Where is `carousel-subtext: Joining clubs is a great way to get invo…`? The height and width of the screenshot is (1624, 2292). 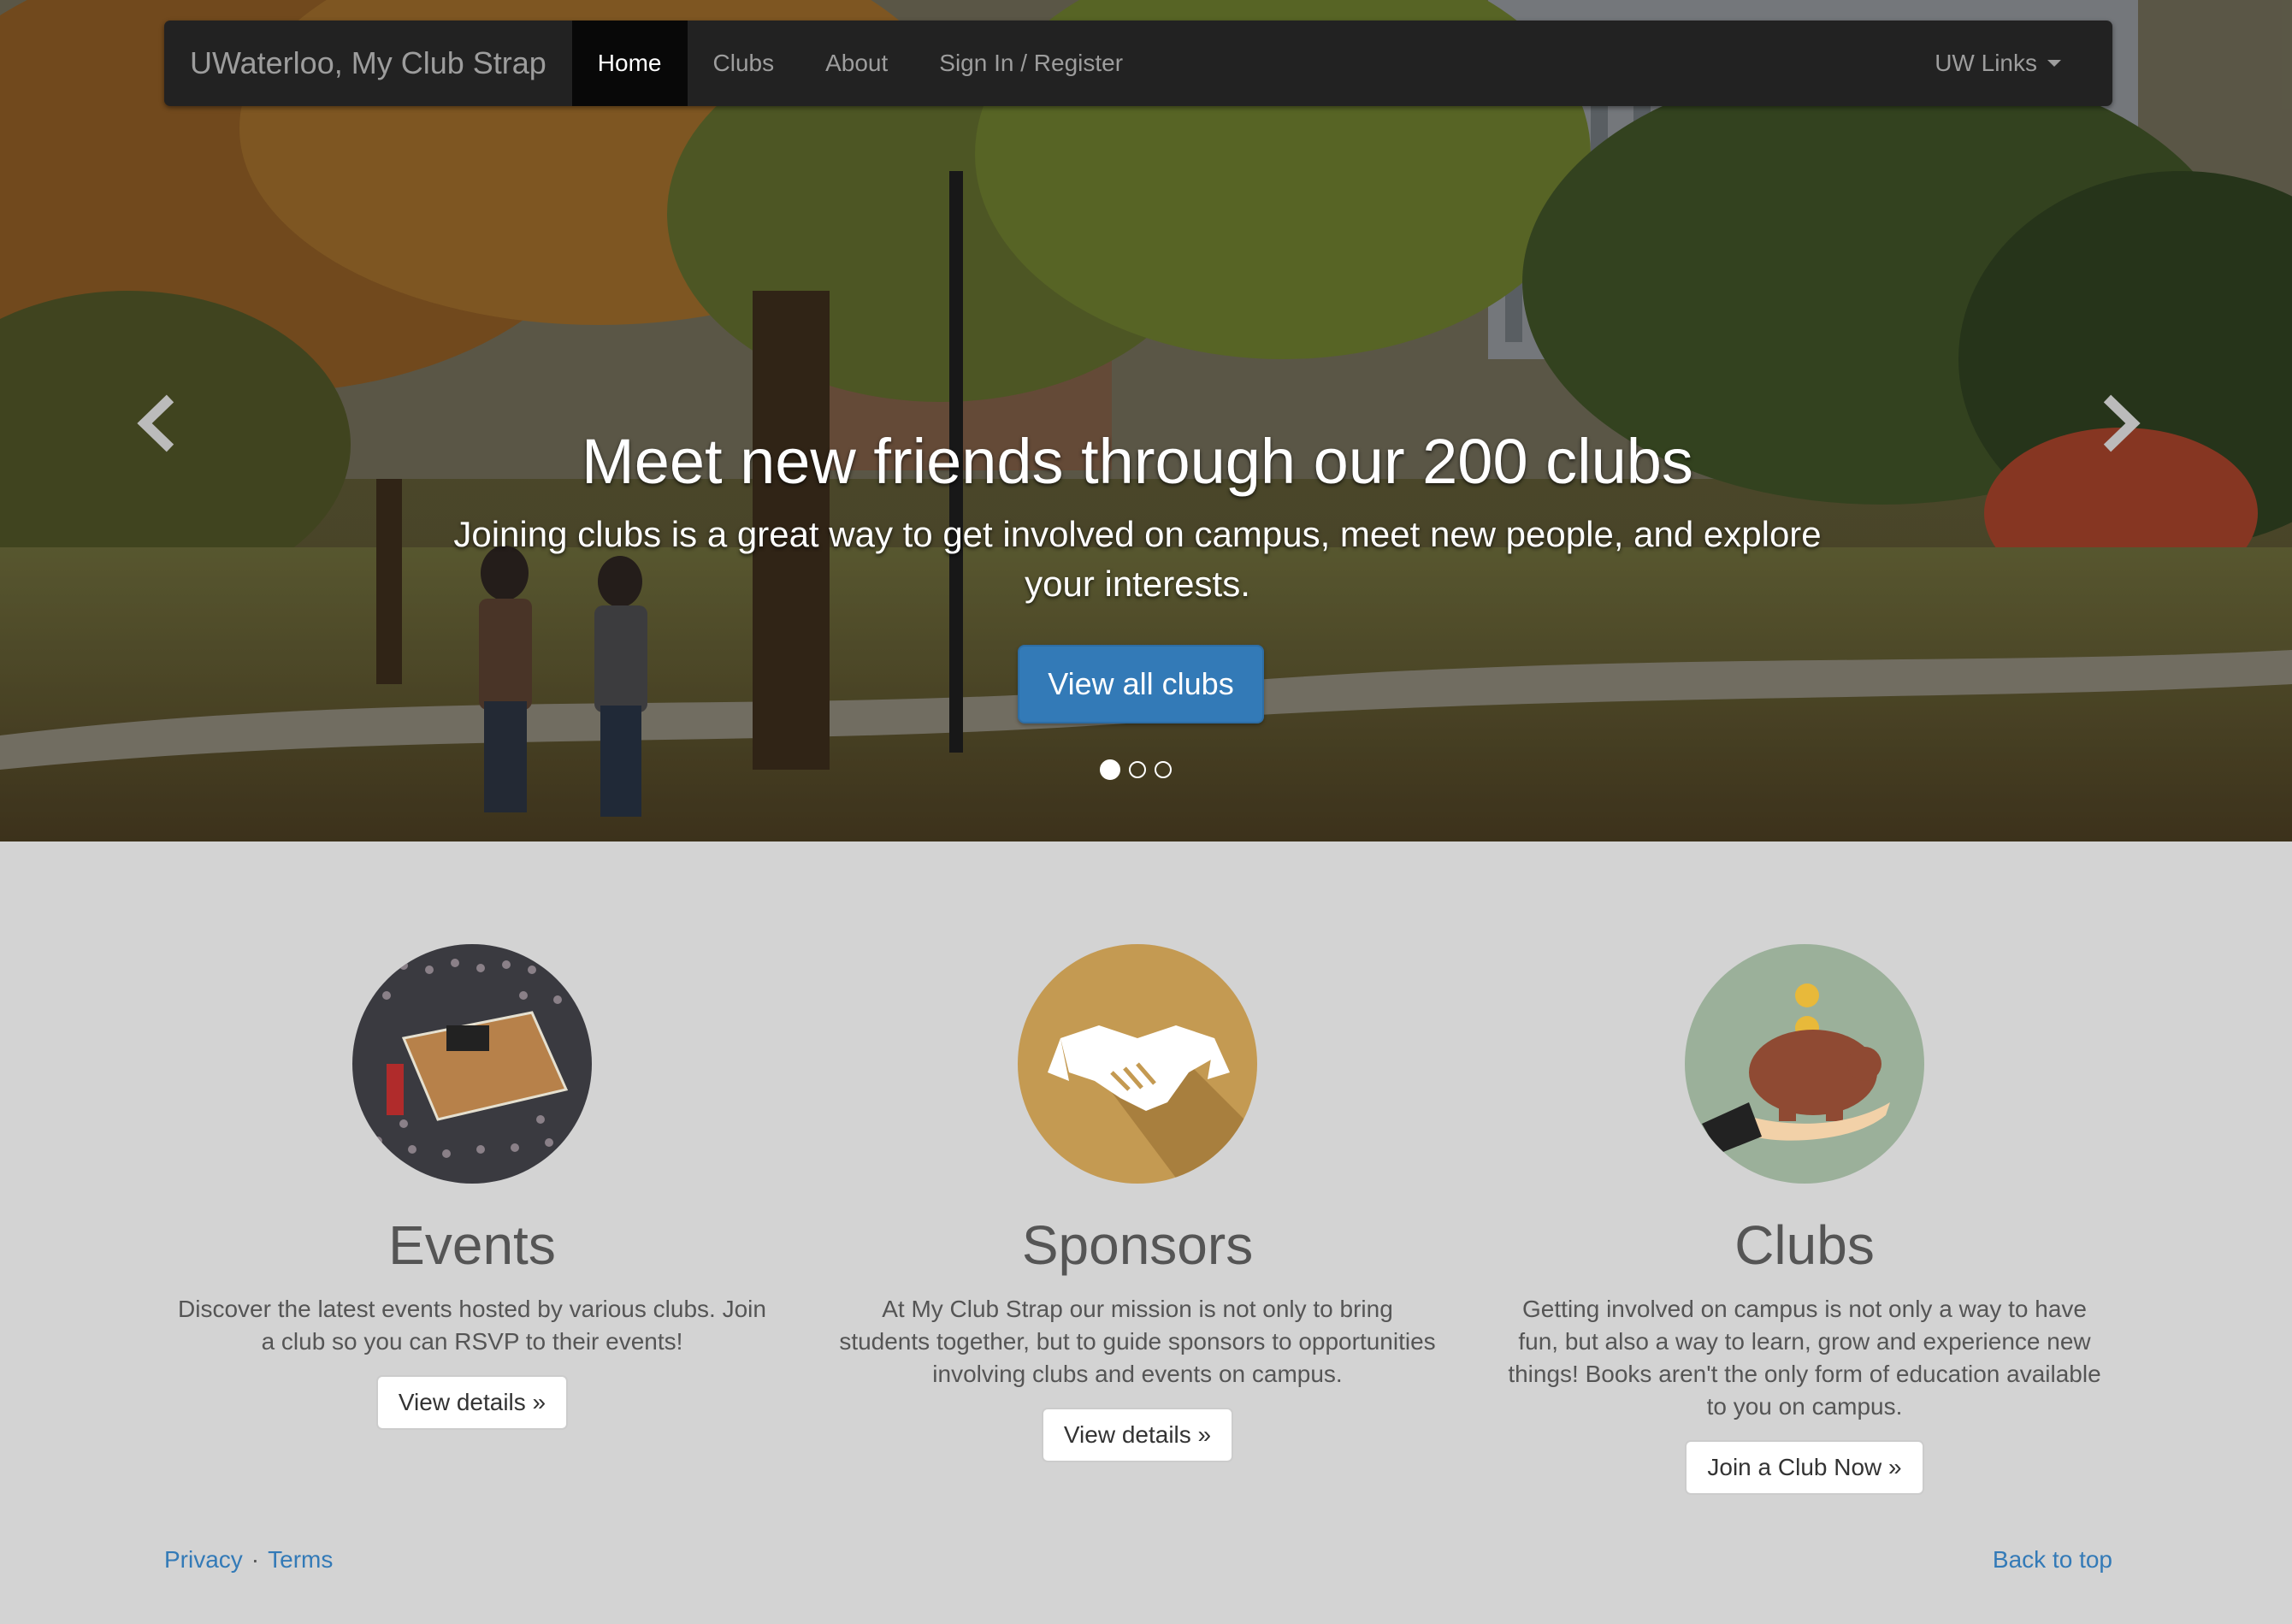 carousel-subtext: Joining clubs is a great way to get invo… is located at coordinates (1137, 559).